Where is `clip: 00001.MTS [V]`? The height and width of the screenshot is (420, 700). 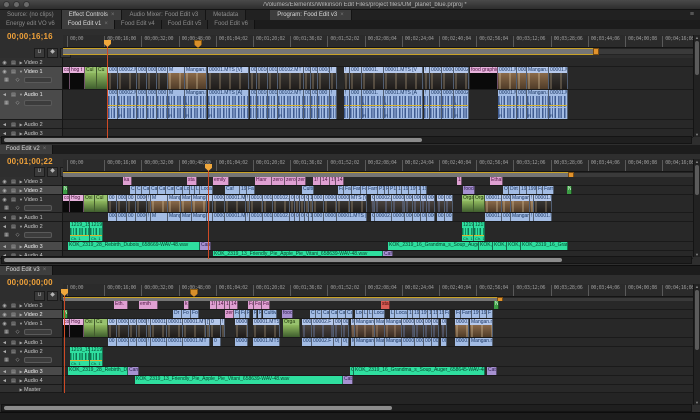
clip: 00001.MTS [V] is located at coordinates (228, 78).